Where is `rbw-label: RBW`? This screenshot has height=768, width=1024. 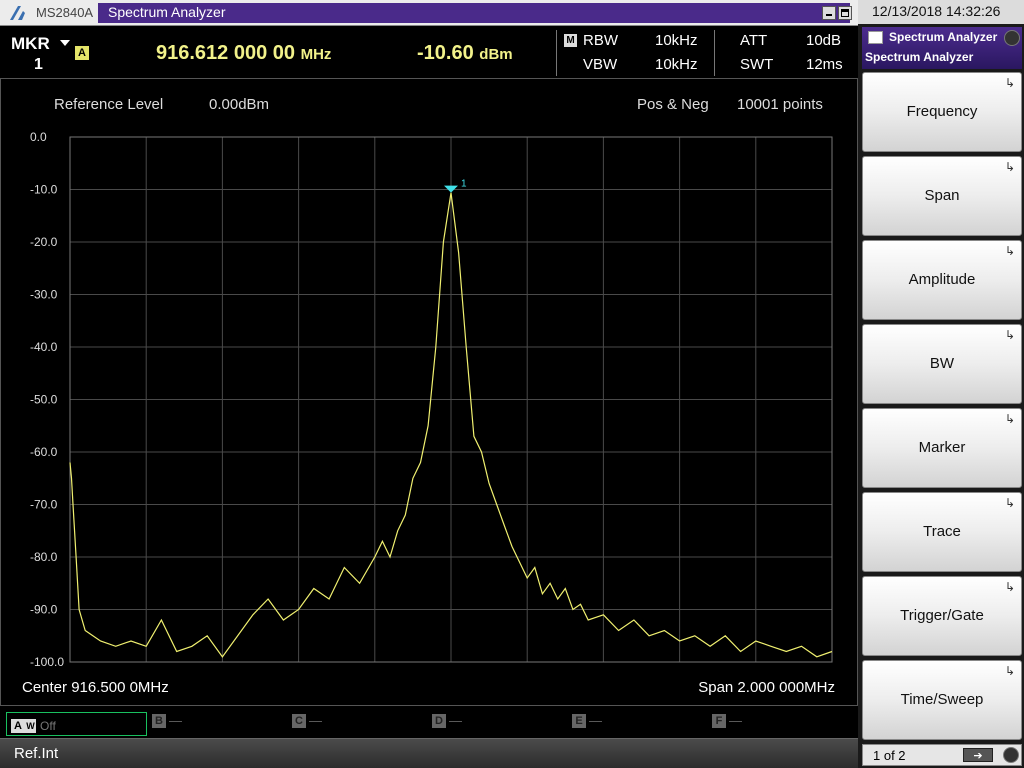 rbw-label: RBW is located at coordinates (600, 40).